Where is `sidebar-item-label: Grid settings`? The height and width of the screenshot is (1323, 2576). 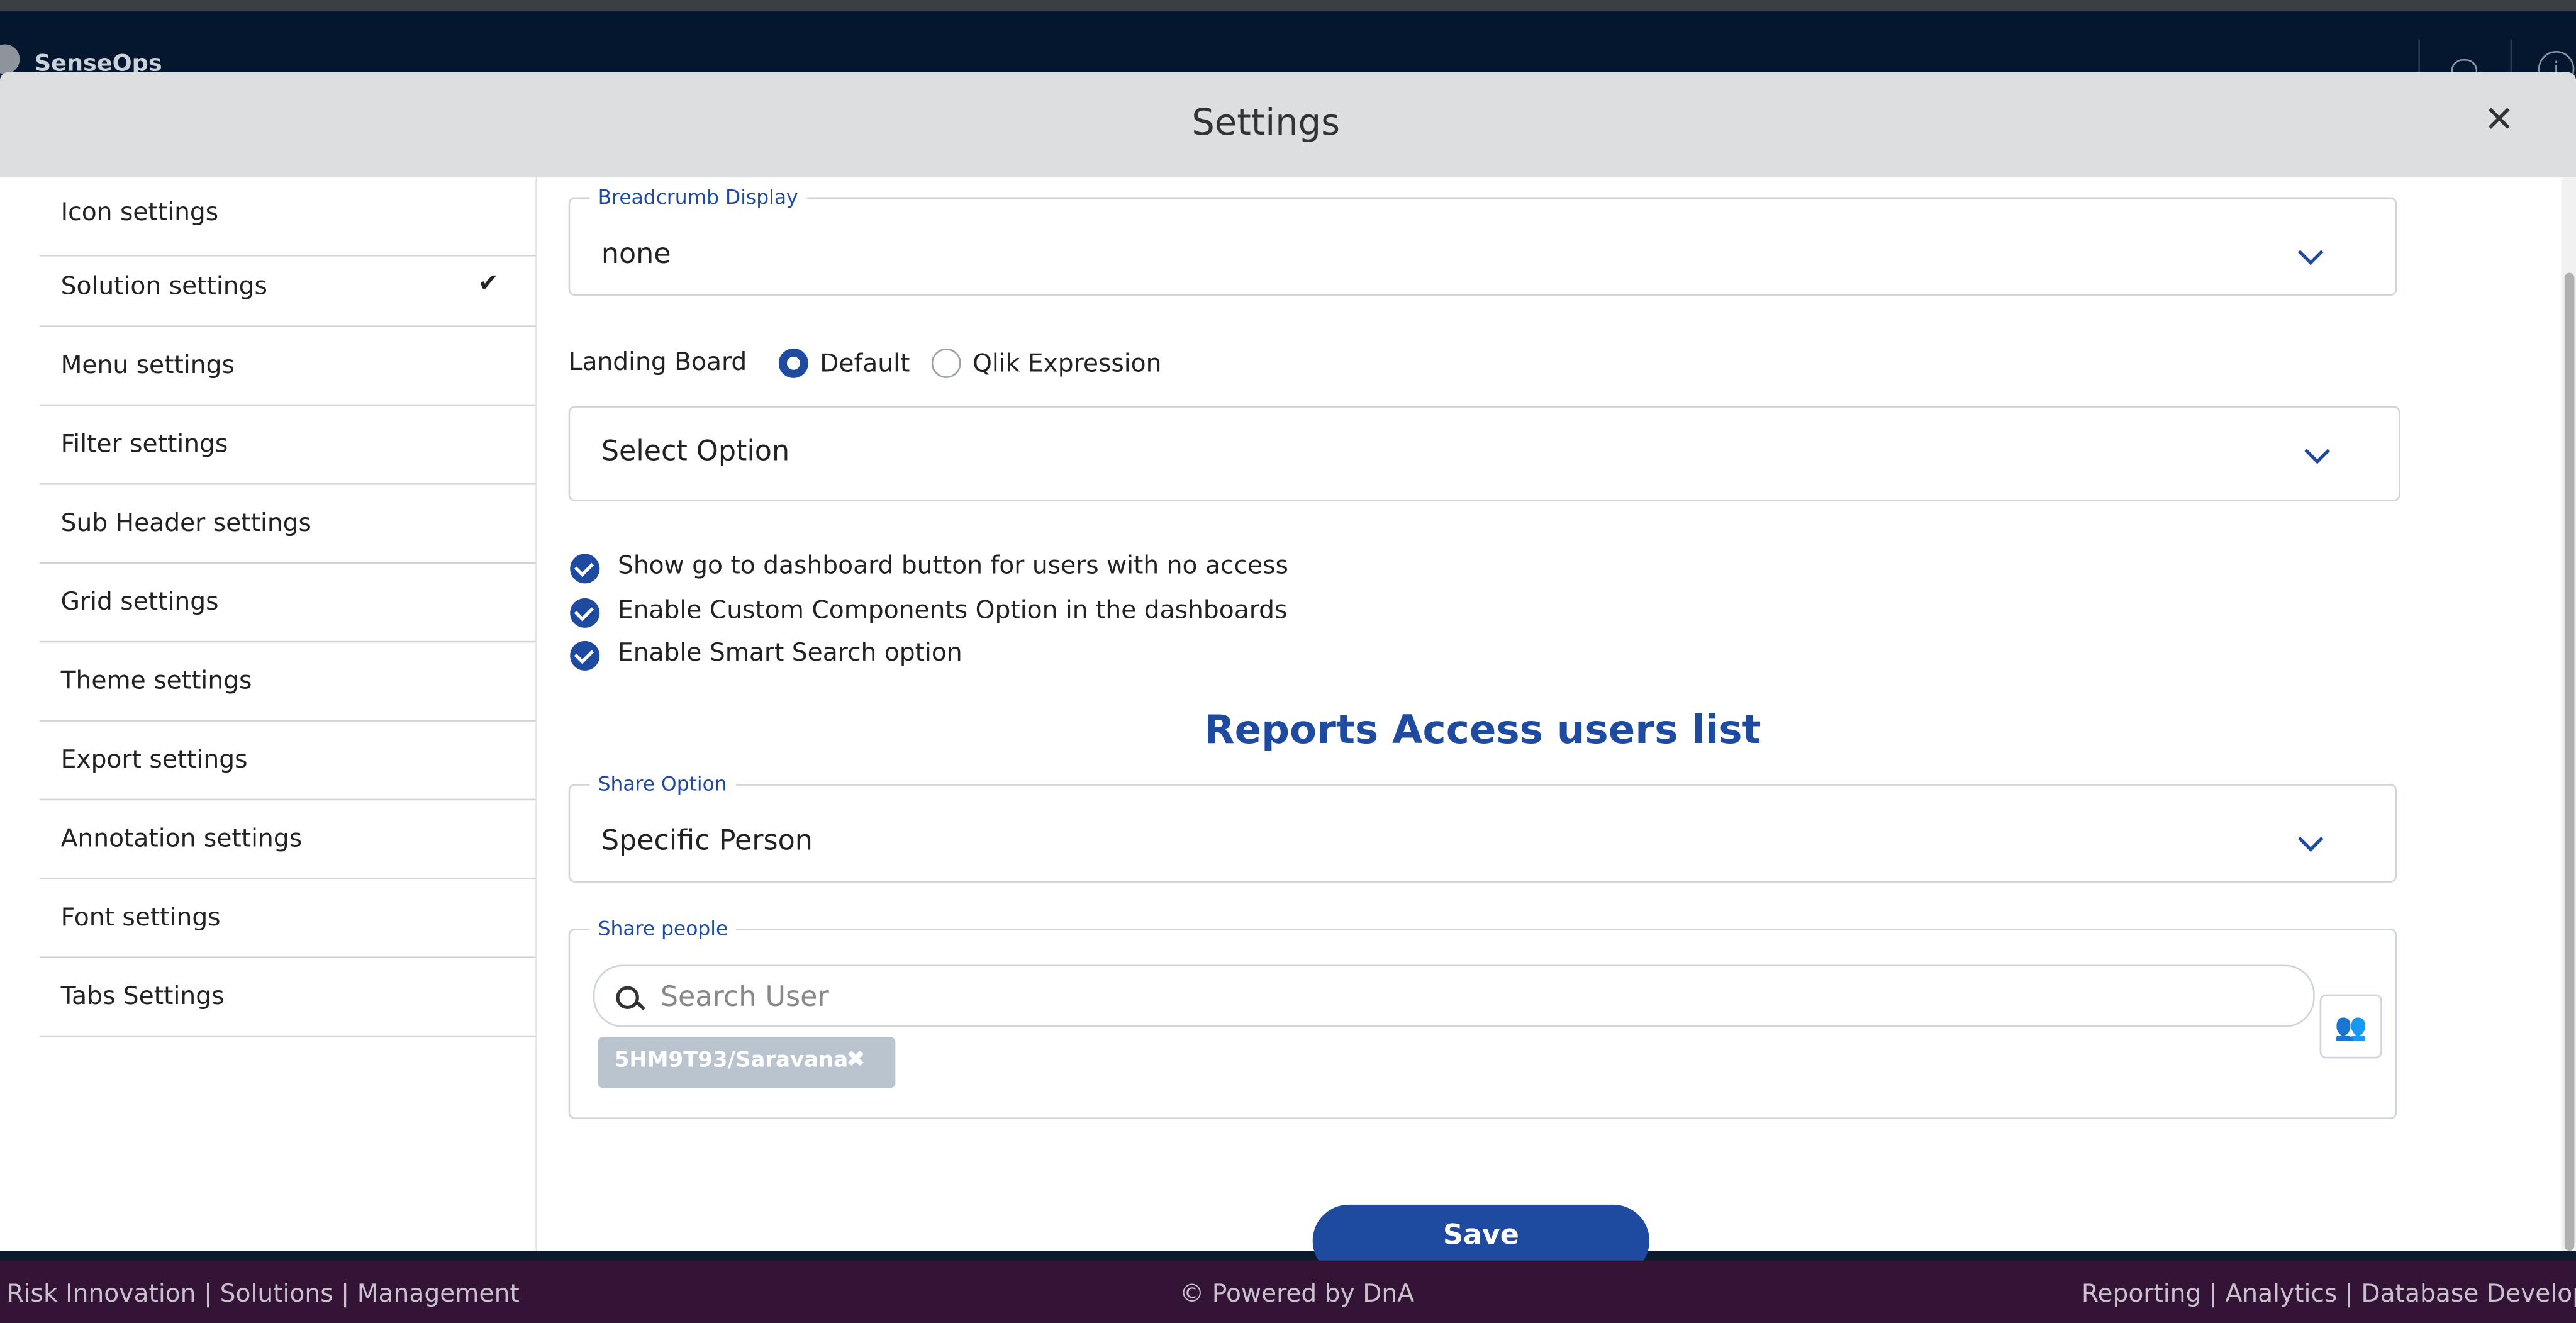
sidebar-item-label: Grid settings is located at coordinates (139, 601).